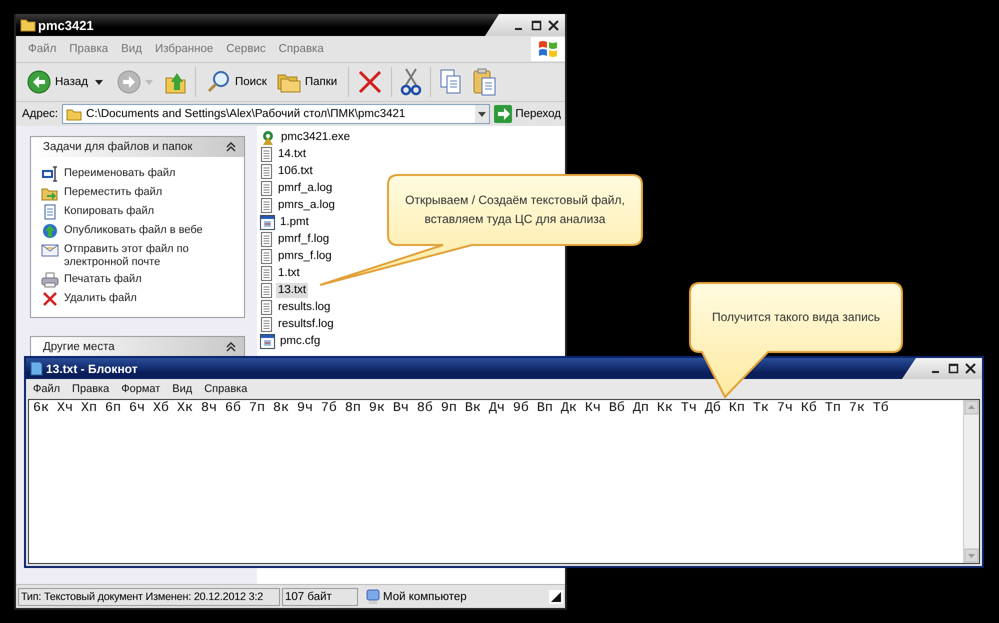  Describe the element at coordinates (294, 222) in the screenshot. I see `file-item: 1.pmt` at that location.